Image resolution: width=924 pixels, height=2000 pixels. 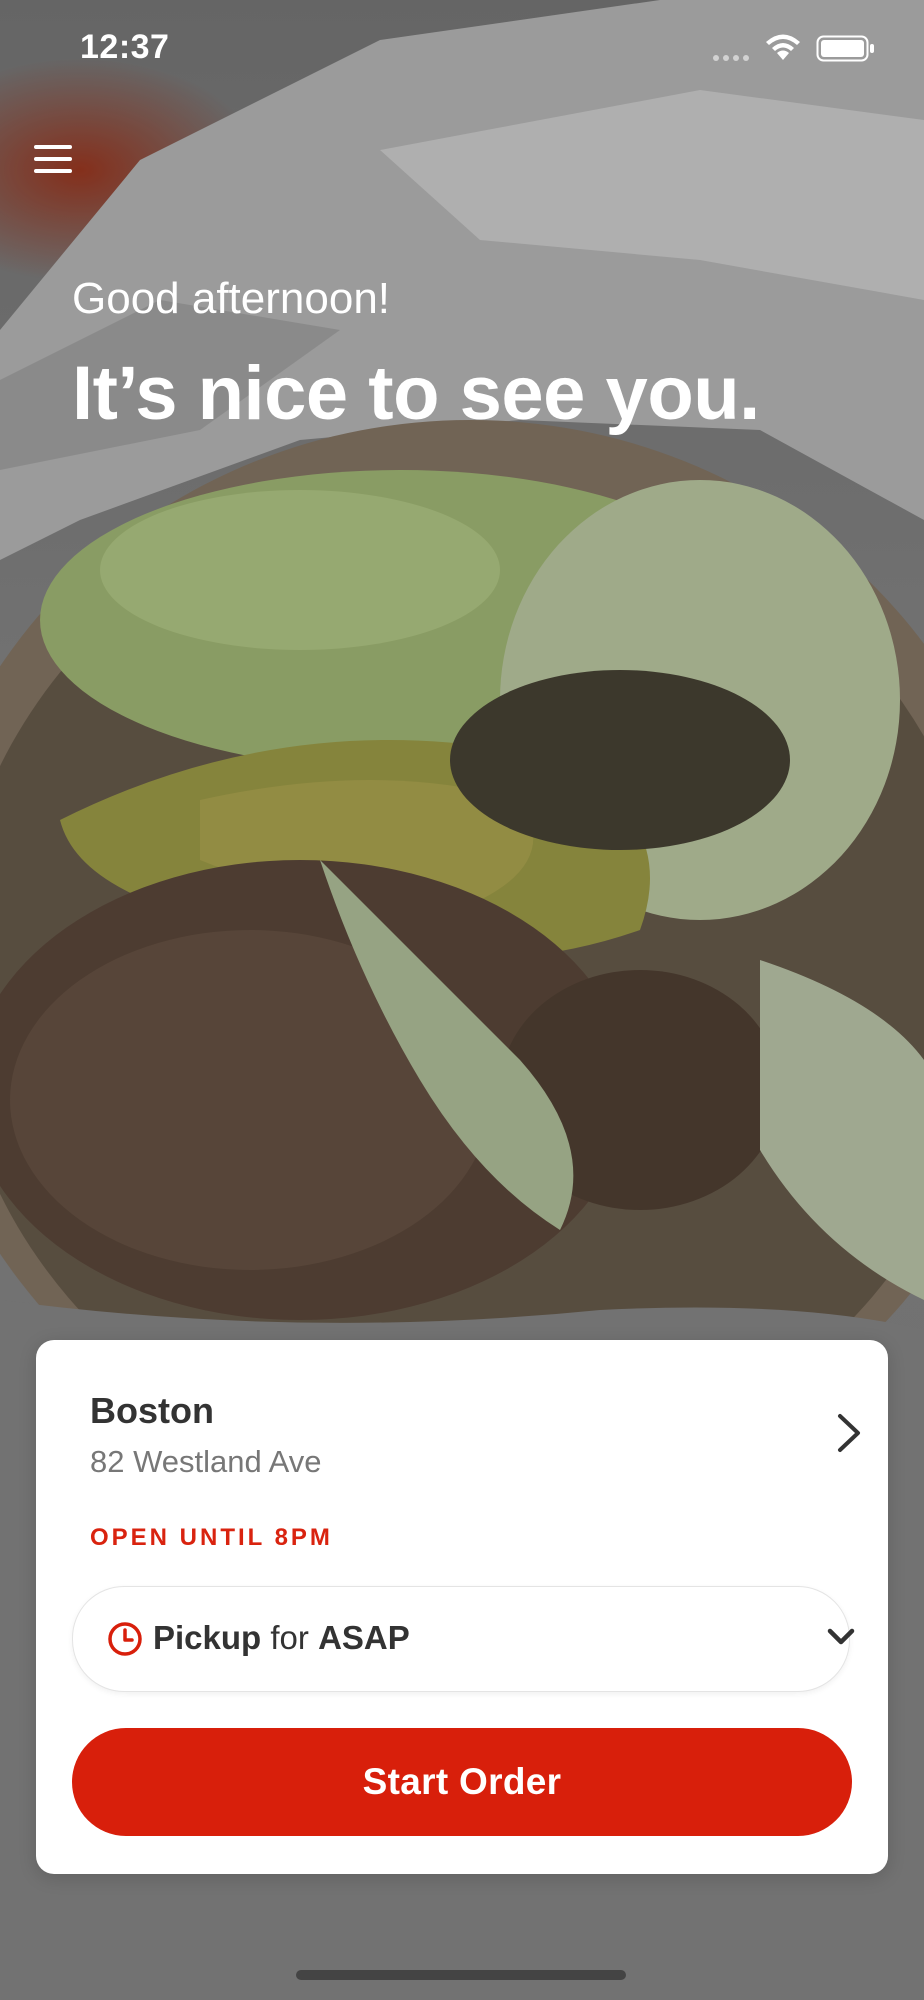 What do you see at coordinates (461, 1975) in the screenshot?
I see `home-indicator` at bounding box center [461, 1975].